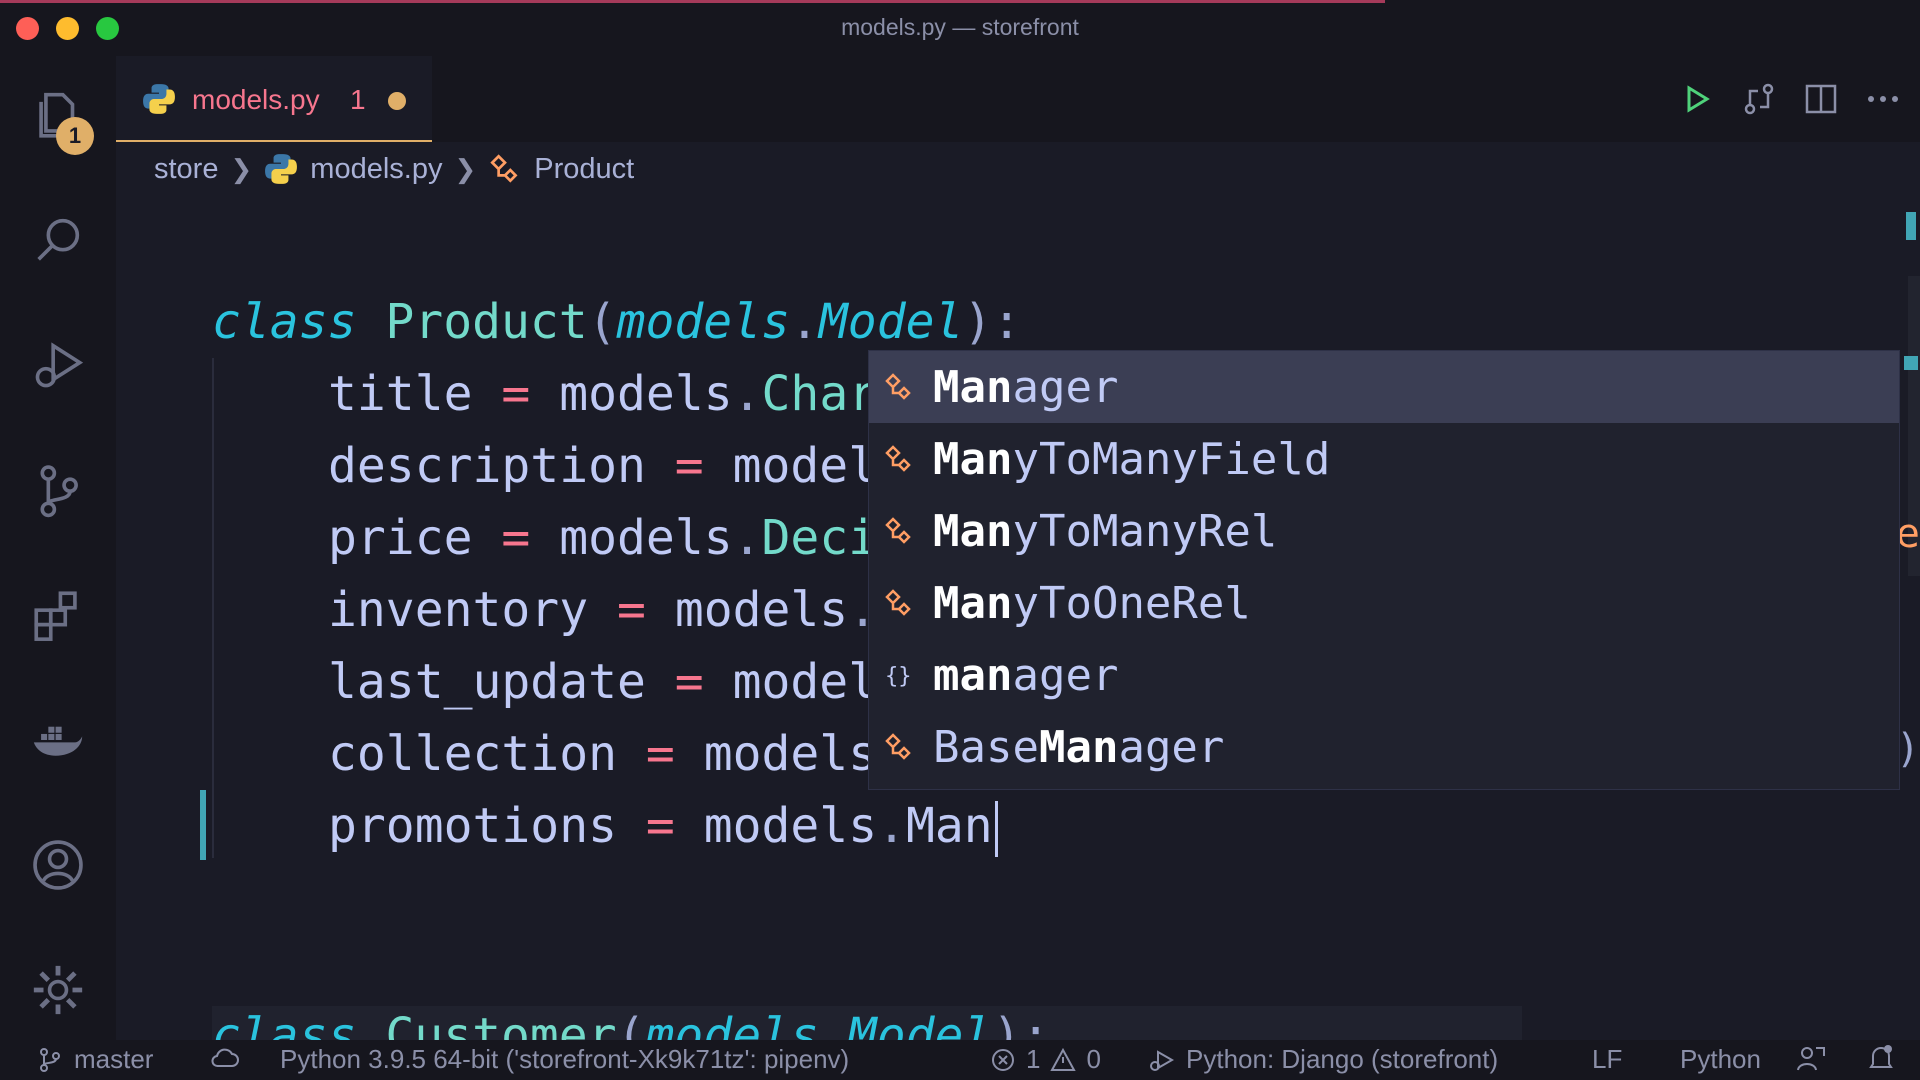 The image size is (1920, 1080). Describe the element at coordinates (486, 322) in the screenshot. I see `class-name-token: Product` at that location.